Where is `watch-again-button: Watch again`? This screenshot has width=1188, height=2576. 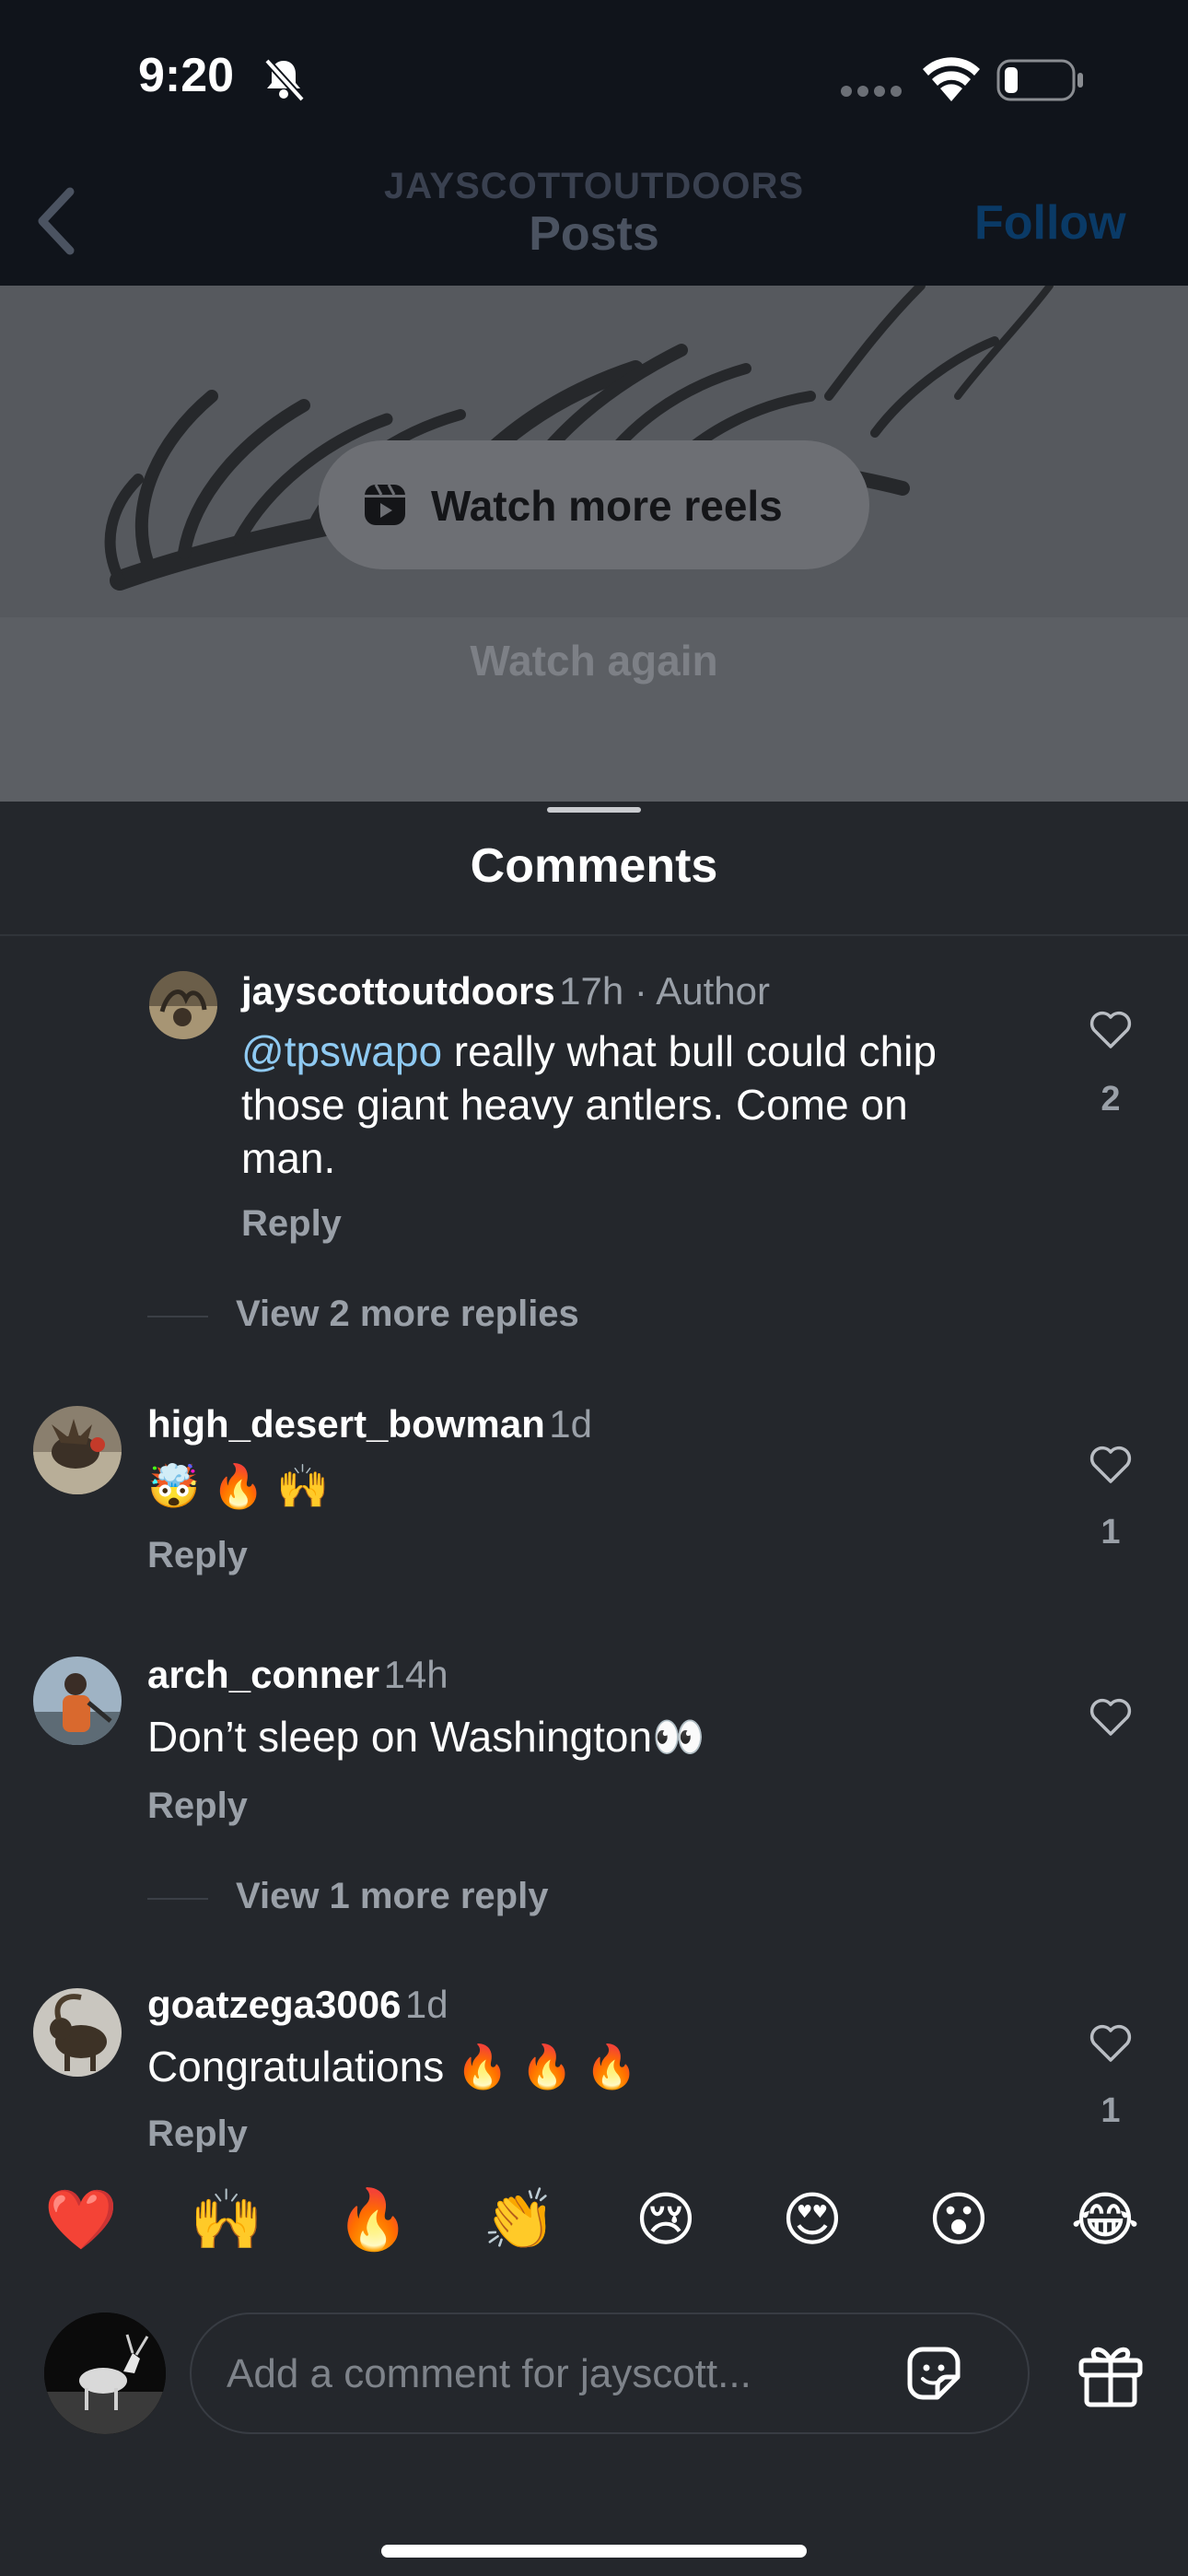 watch-again-button: Watch again is located at coordinates (594, 660).